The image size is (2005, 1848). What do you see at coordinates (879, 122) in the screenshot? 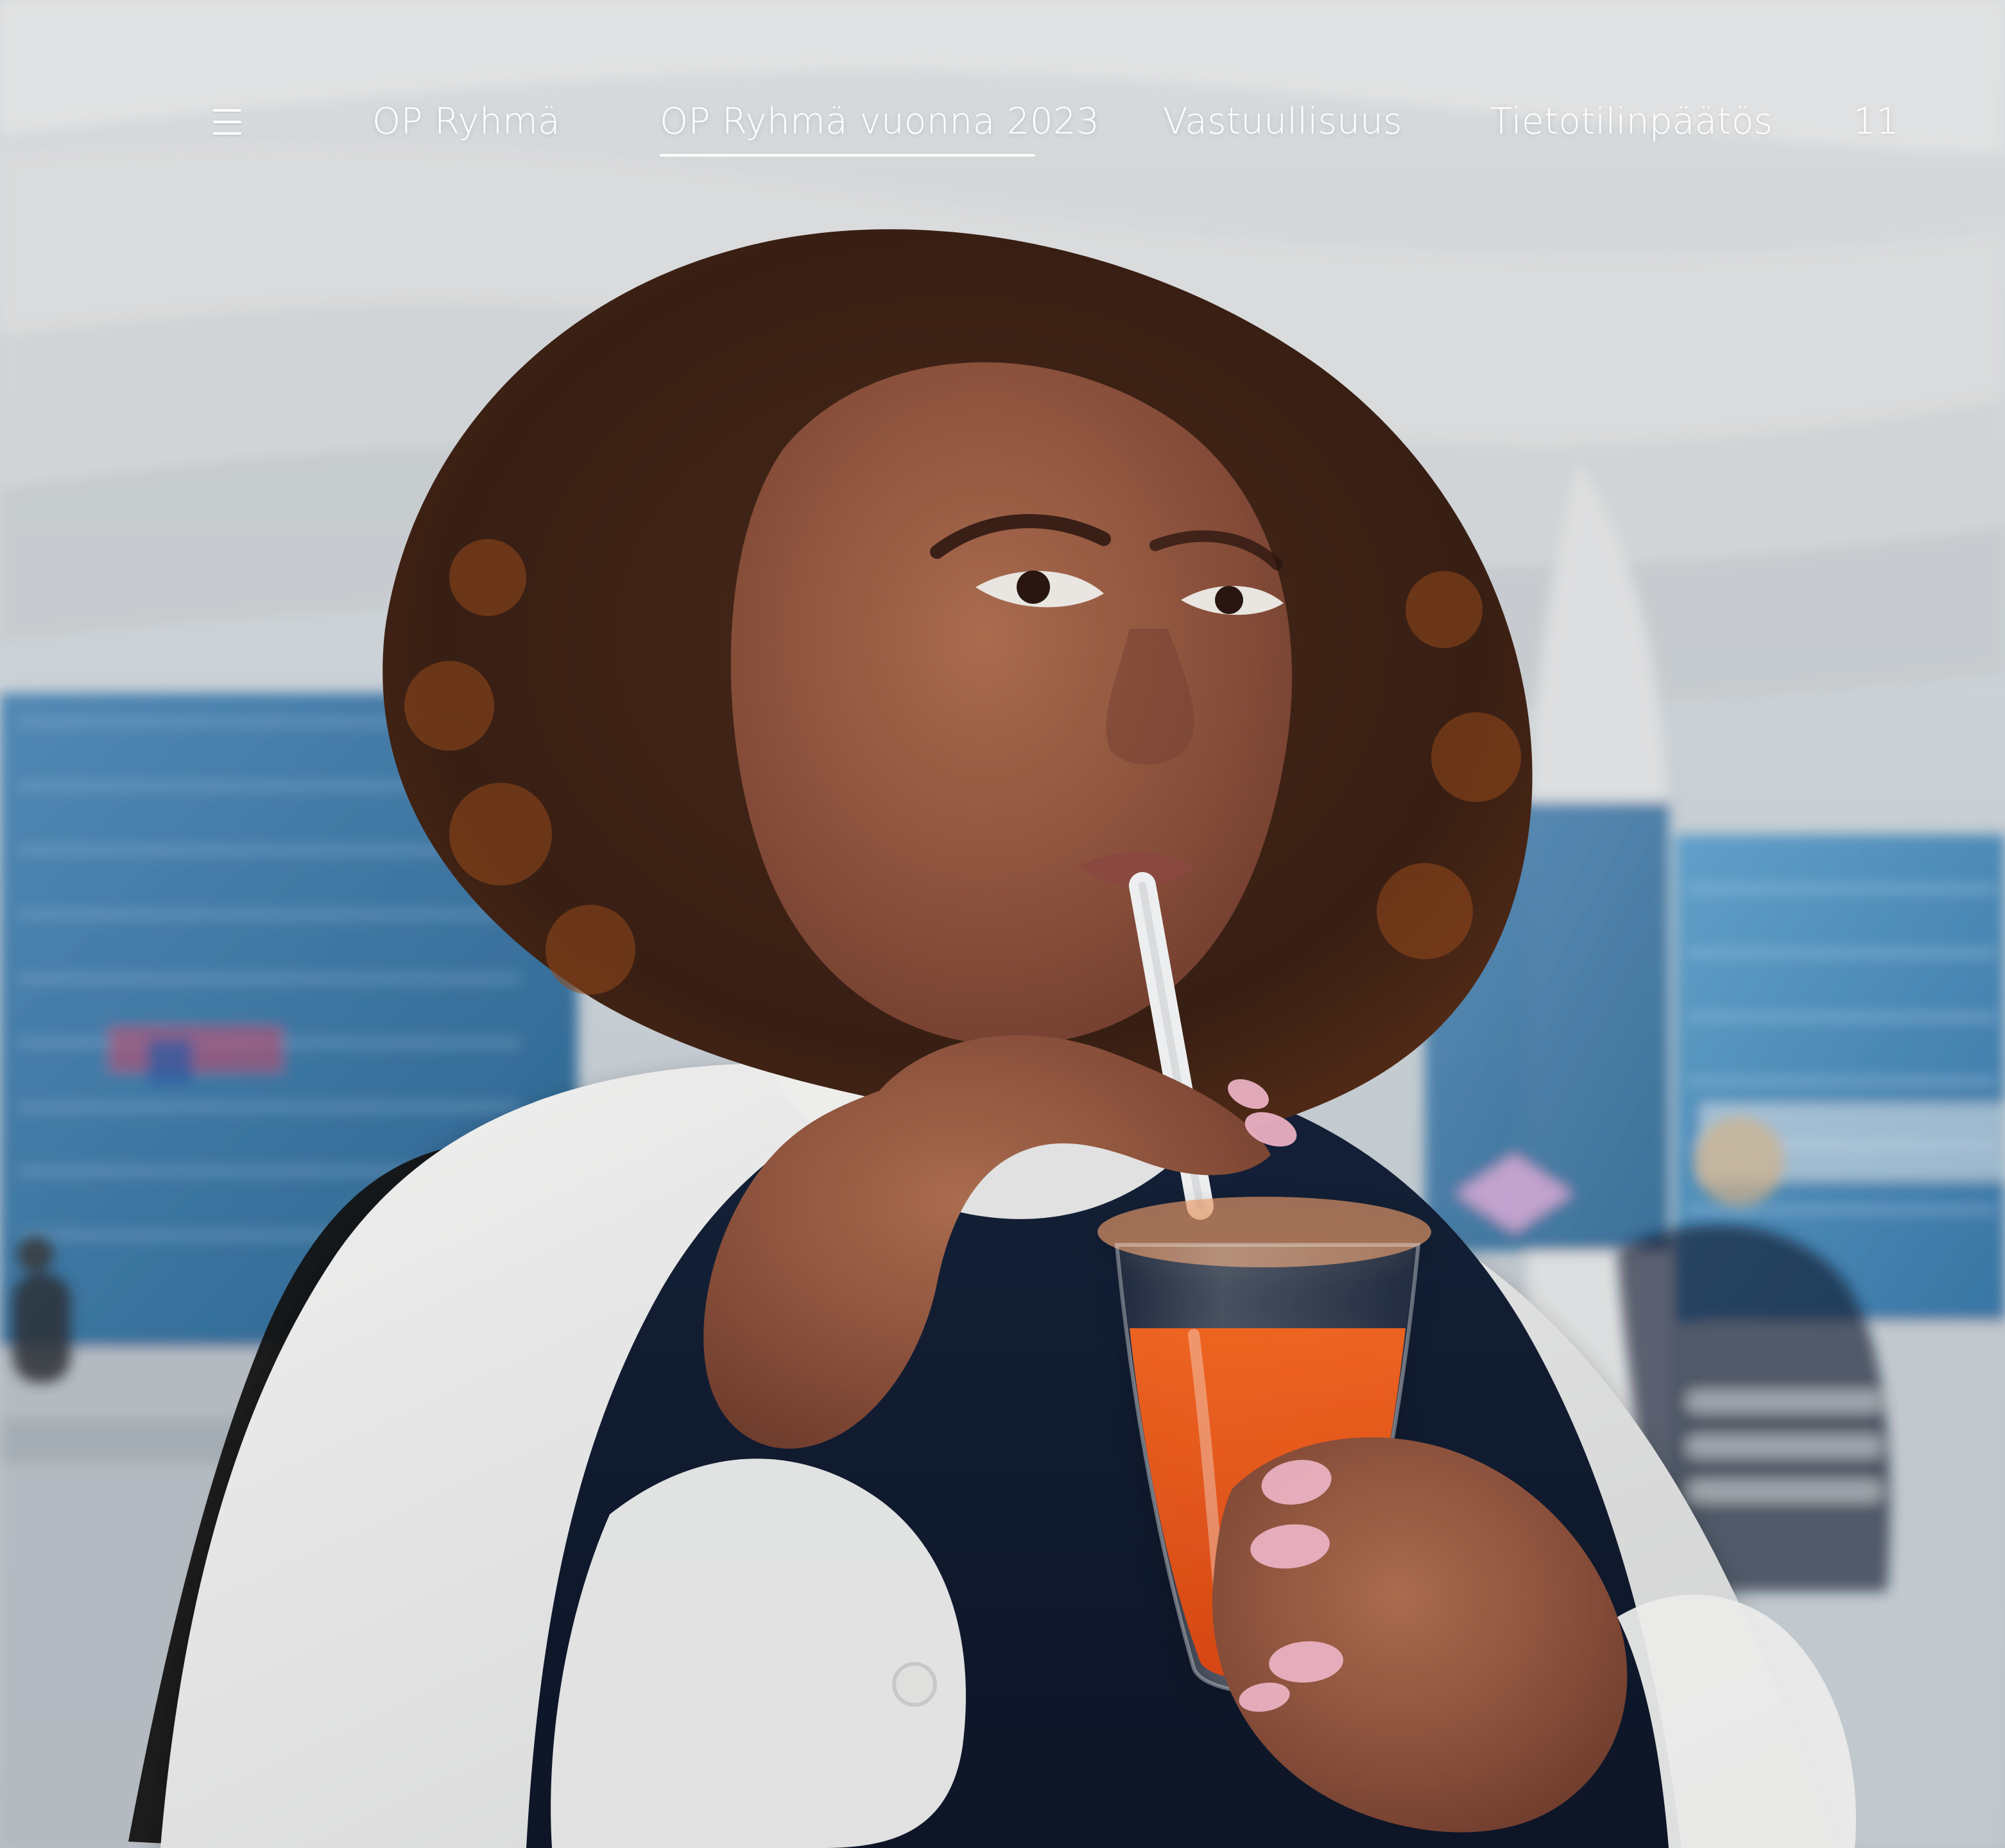
I see `nav-item-op-ryhma-vuonna-2023: OP Ryhmä vuonna 2023` at bounding box center [879, 122].